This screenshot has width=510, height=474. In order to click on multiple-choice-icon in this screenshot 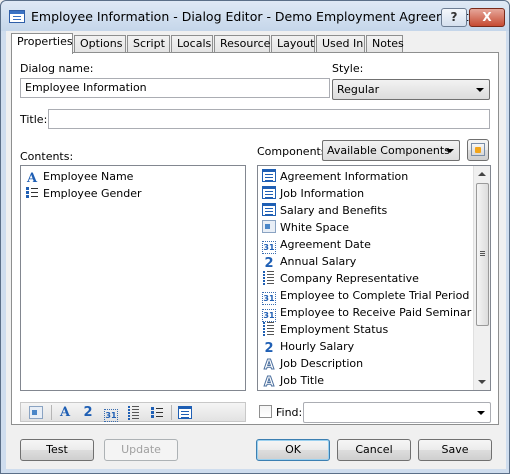, I will do `click(157, 412)`.